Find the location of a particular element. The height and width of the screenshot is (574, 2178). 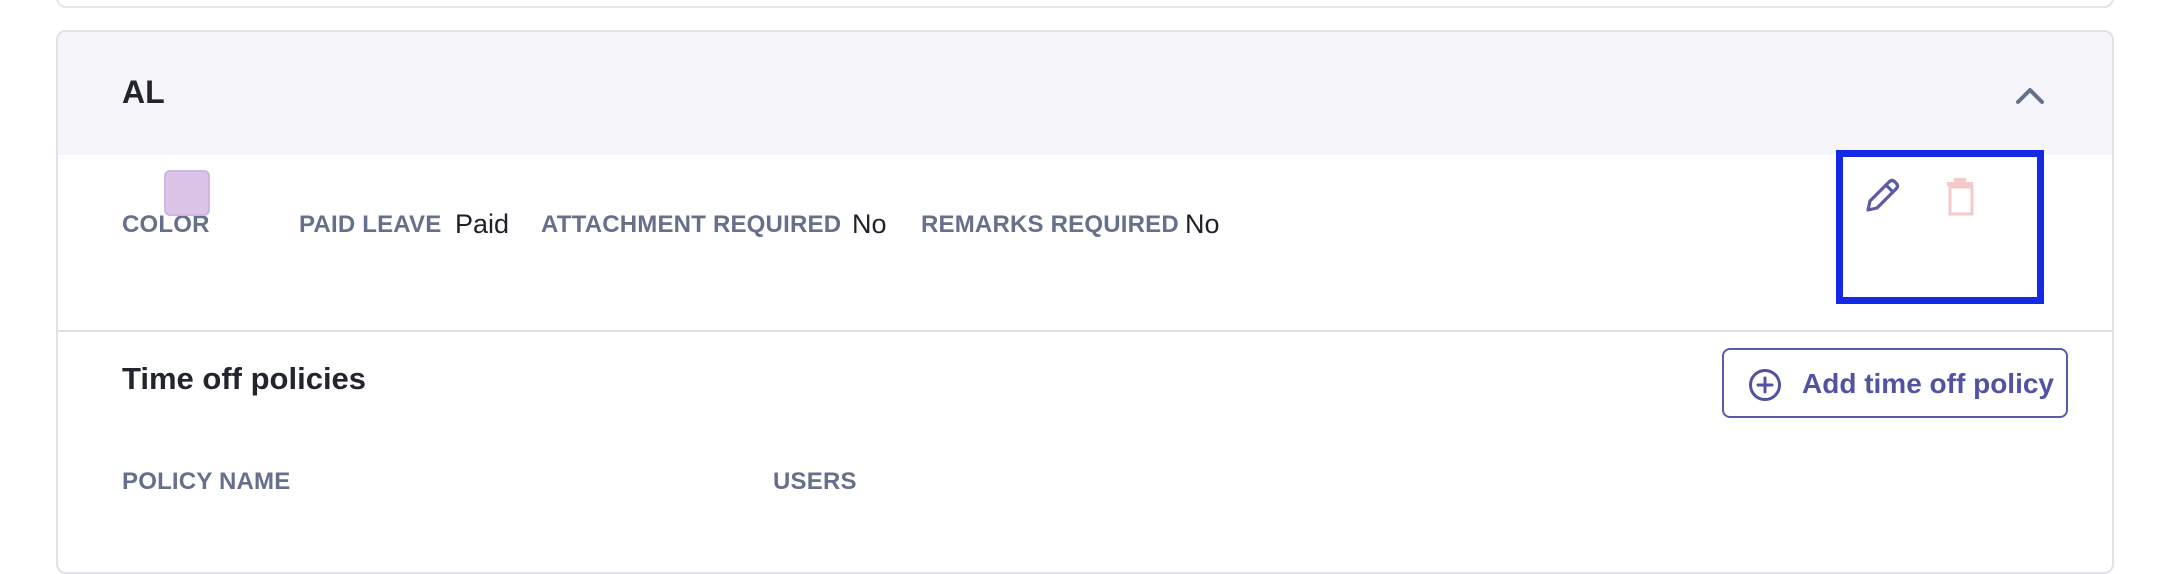

attachment-required-value: No is located at coordinates (869, 224).